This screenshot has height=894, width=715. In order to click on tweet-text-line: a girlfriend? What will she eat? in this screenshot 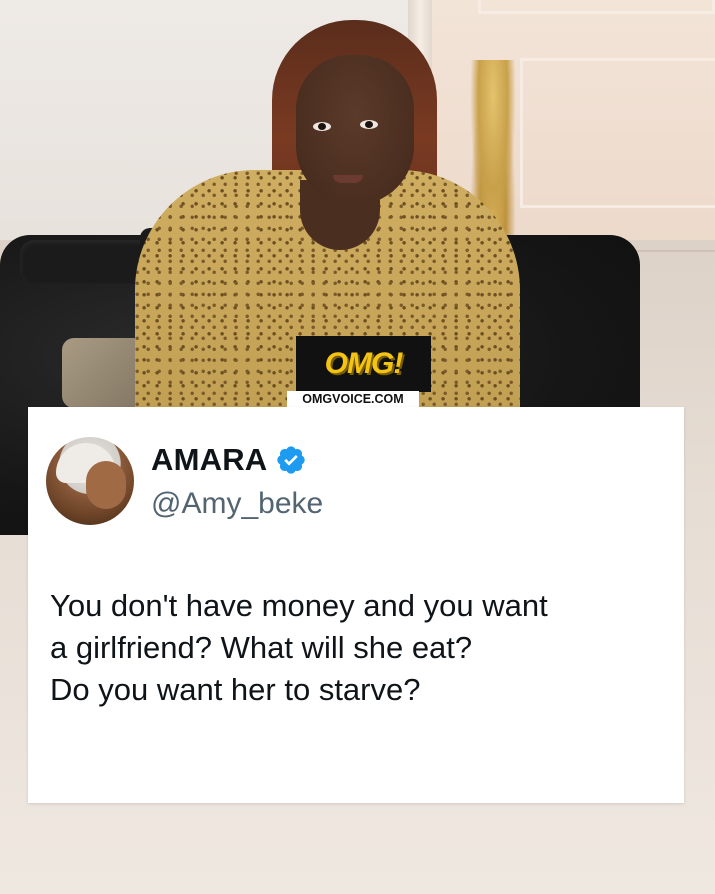, I will do `click(261, 647)`.